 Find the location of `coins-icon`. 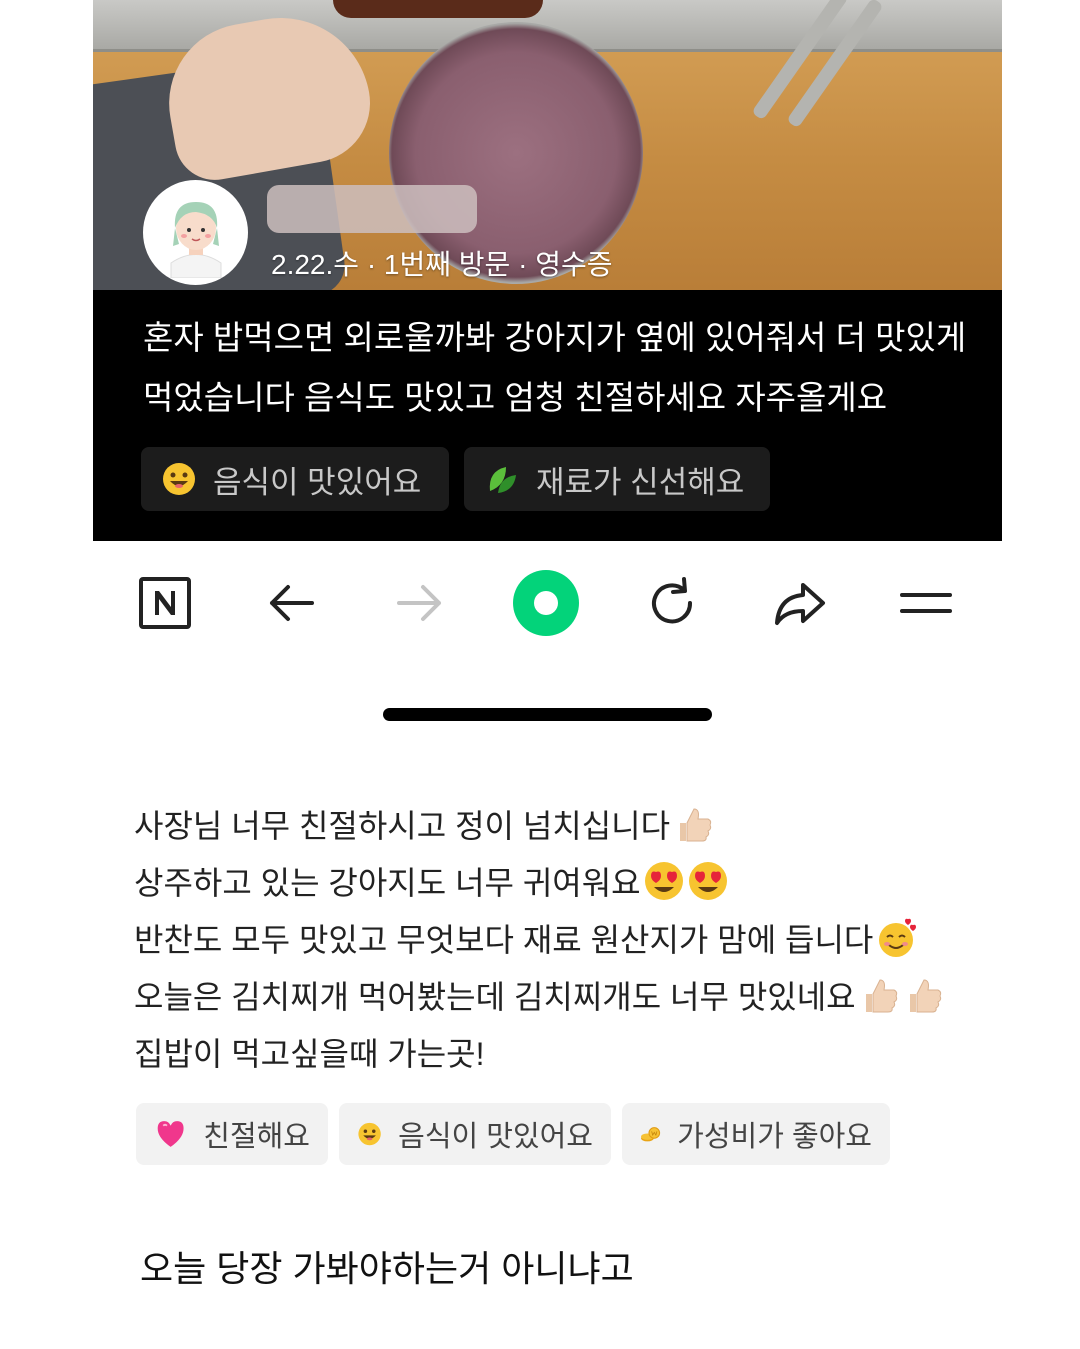

coins-icon is located at coordinates (651, 1134).